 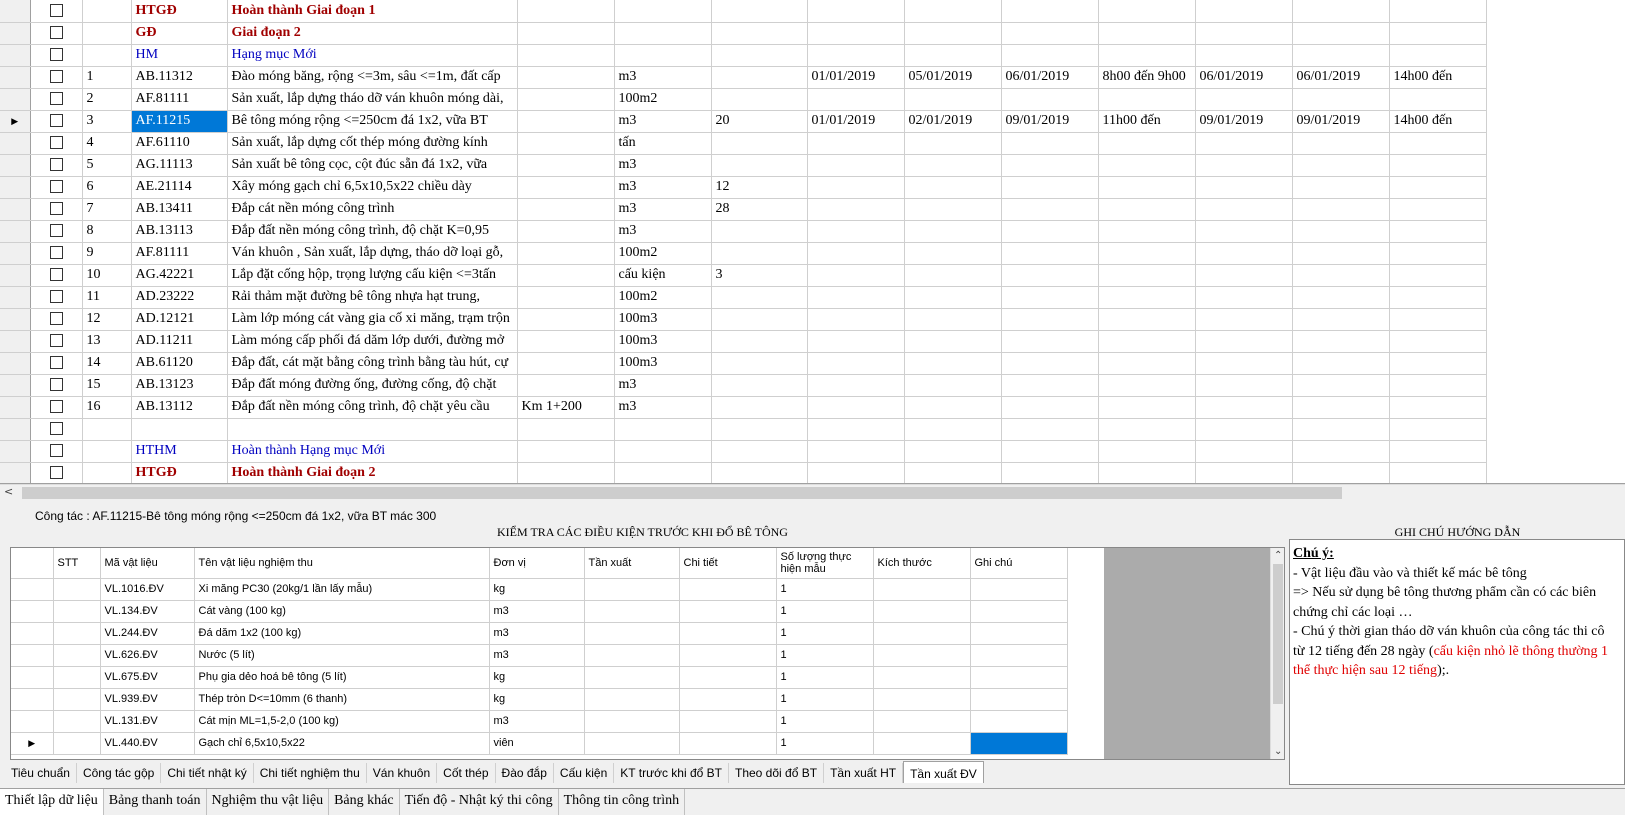 I want to click on code-cell: AE.21114, so click(x=179, y=187).